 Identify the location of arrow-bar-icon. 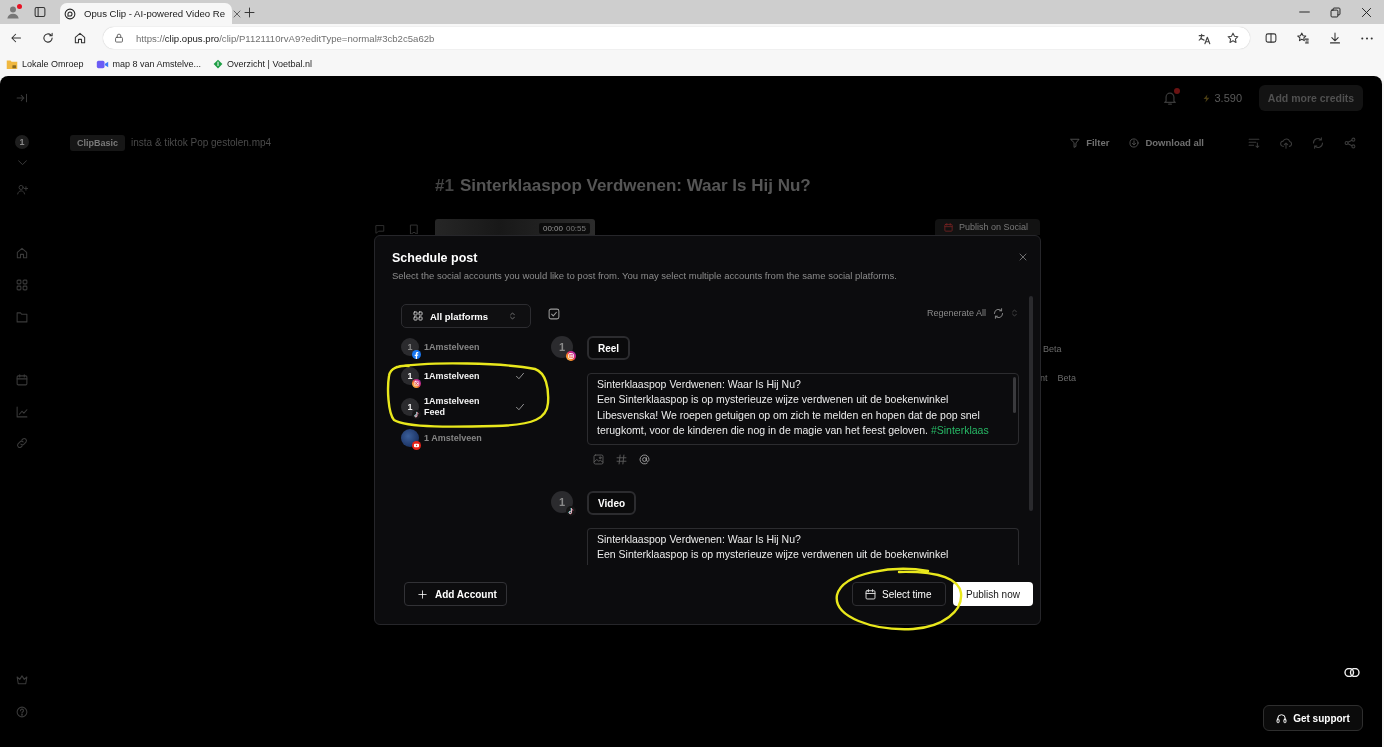
(22, 98).